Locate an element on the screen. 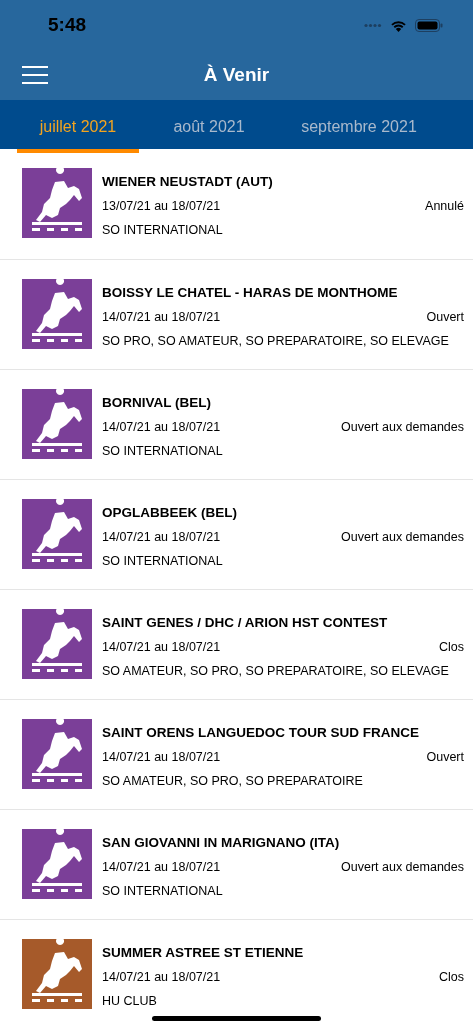 This screenshot has height=1024, width=473. event-name: SAN GIOVANNI IN MARIGNANO (ITA) is located at coordinates (221, 843).